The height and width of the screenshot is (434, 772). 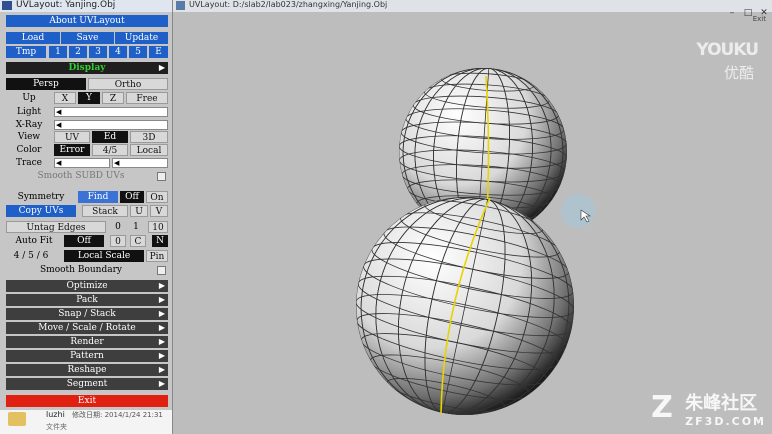 What do you see at coordinates (158, 52) in the screenshot?
I see `tmp-slot-e: E` at bounding box center [158, 52].